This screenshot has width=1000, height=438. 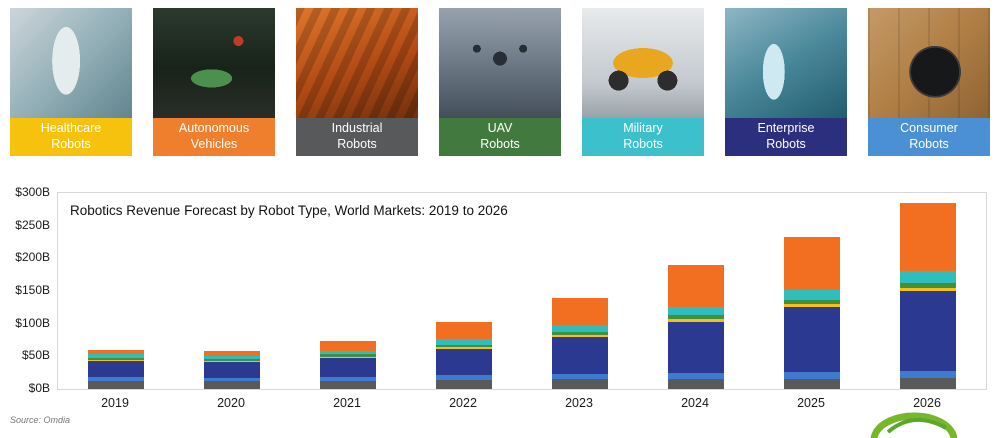 I want to click on military-robot-image, so click(x=643, y=63).